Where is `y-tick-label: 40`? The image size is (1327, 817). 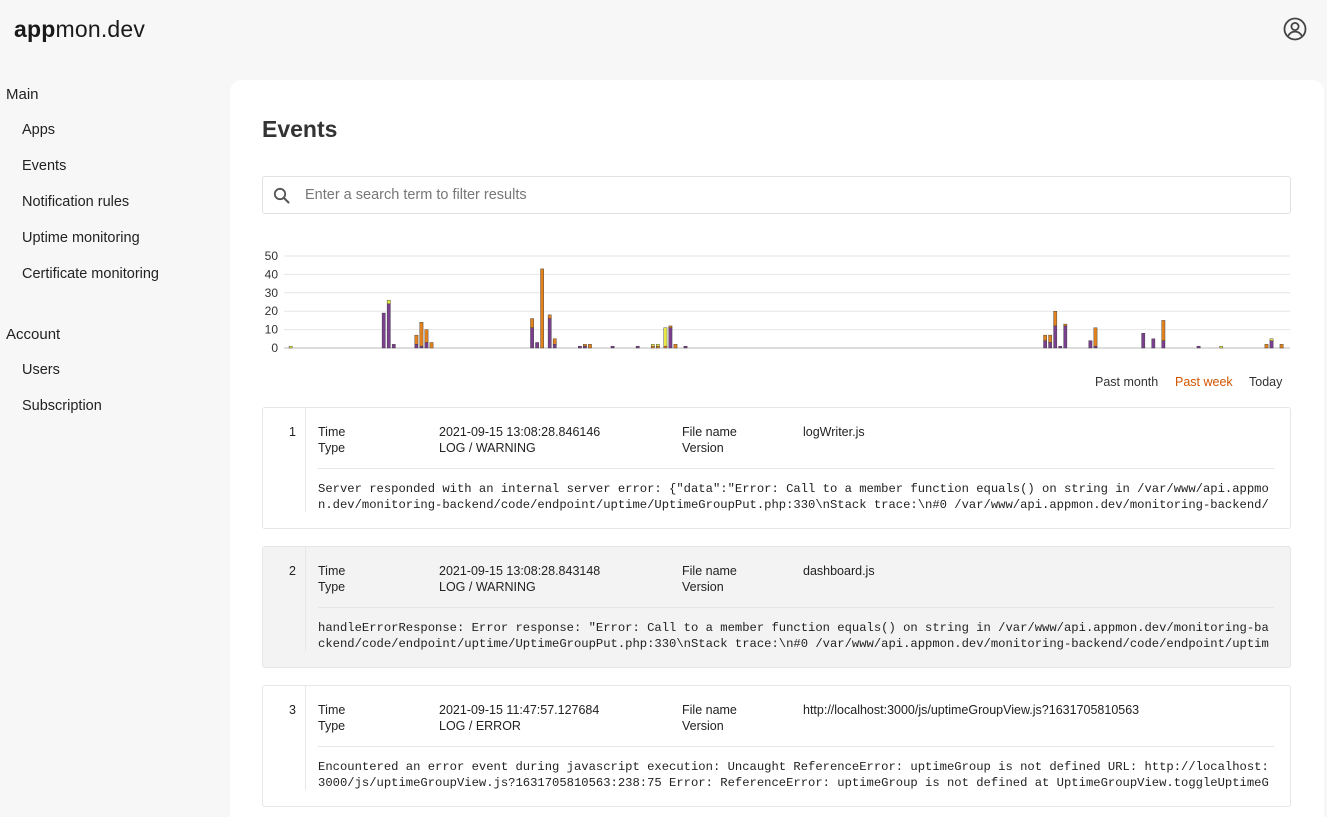 y-tick-label: 40 is located at coordinates (272, 274).